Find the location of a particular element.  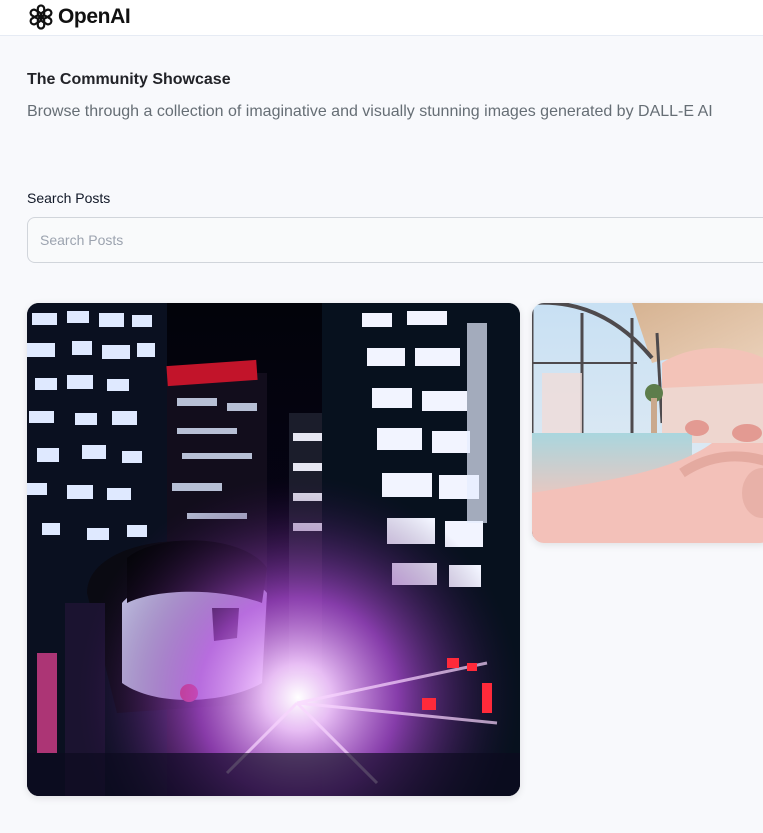

showcase-card is located at coordinates (647, 423).